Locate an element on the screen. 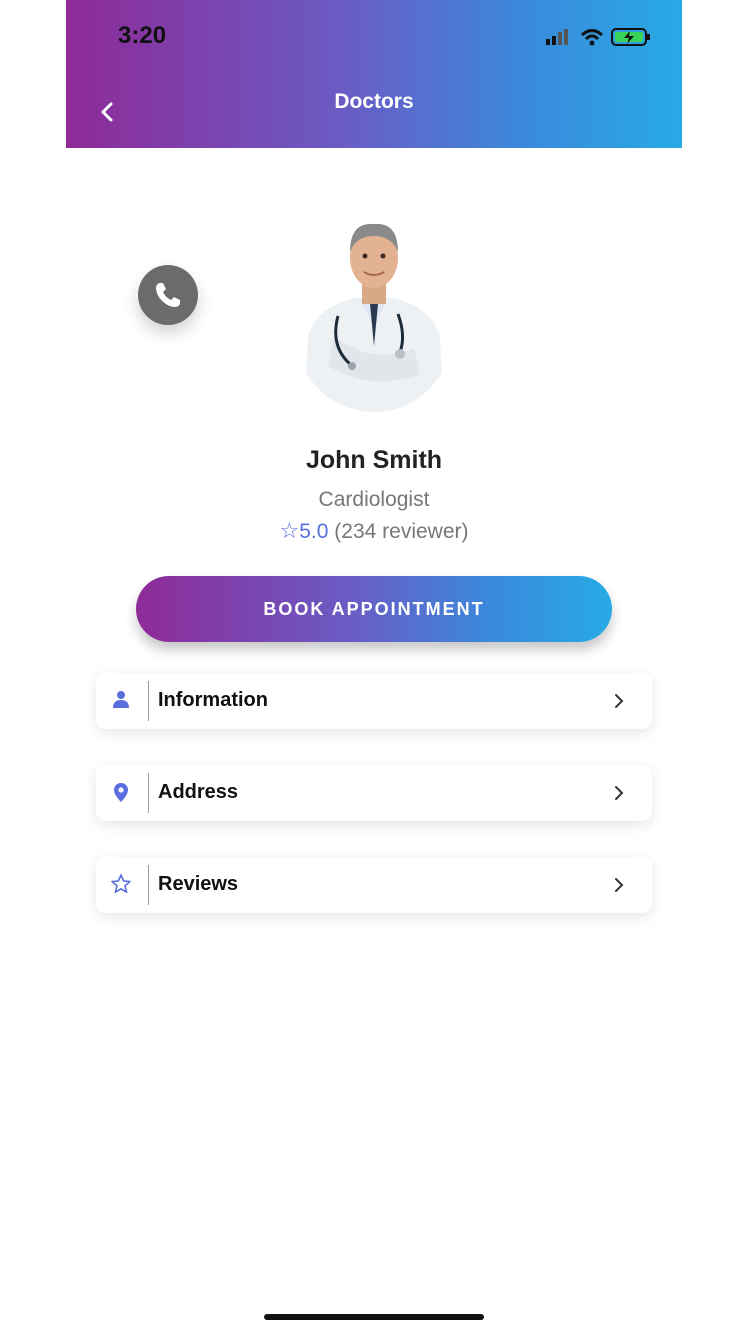 This screenshot has width=750, height=1334. menu-item-address: Address is located at coordinates (374, 793).